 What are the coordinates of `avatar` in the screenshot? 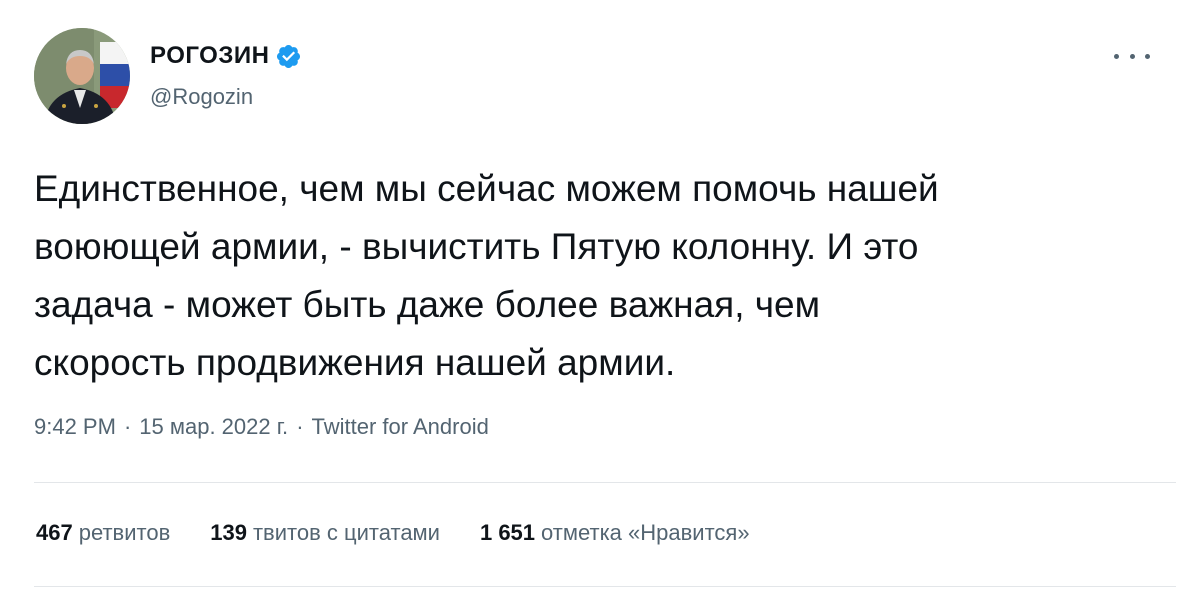 It's located at (82, 76).